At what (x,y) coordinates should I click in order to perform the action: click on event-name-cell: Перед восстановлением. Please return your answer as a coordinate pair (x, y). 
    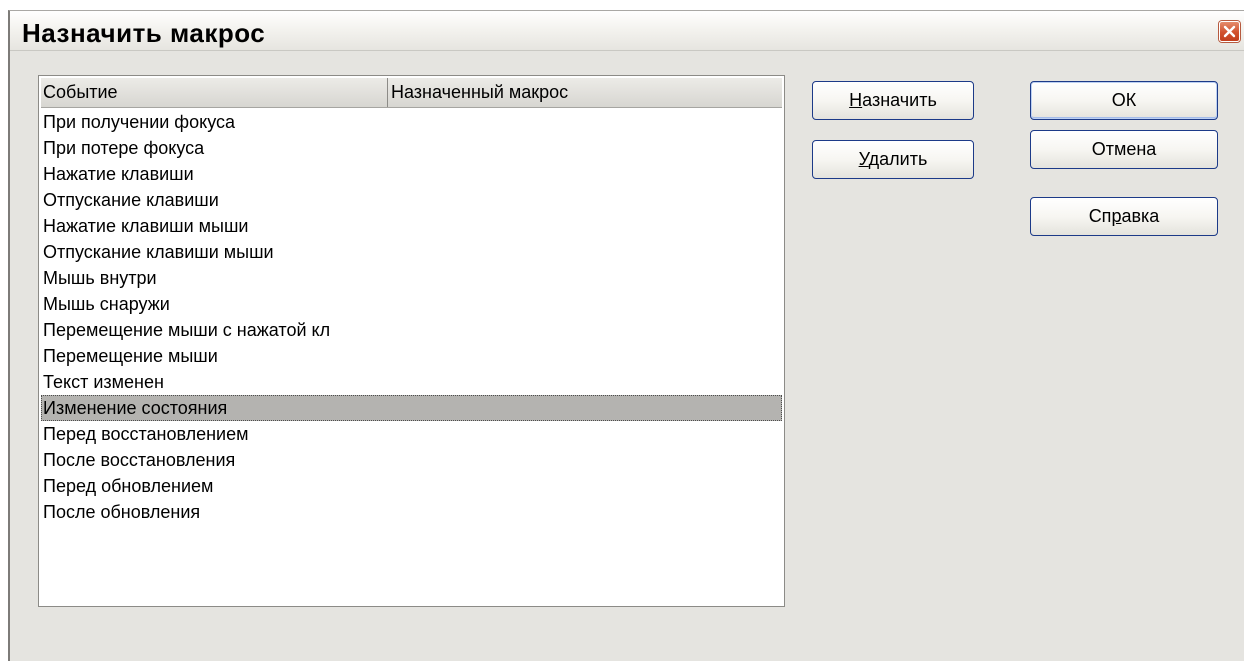
    Looking at the image, I should click on (146, 434).